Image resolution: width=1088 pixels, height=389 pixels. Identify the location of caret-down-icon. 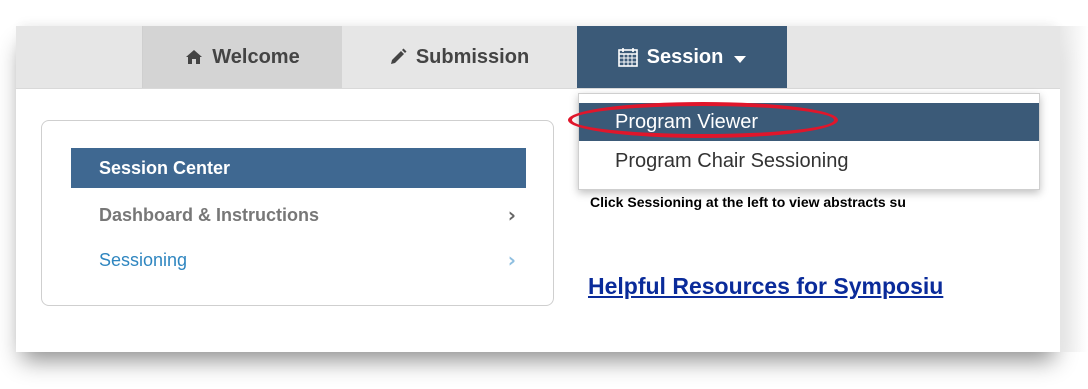
(740, 59).